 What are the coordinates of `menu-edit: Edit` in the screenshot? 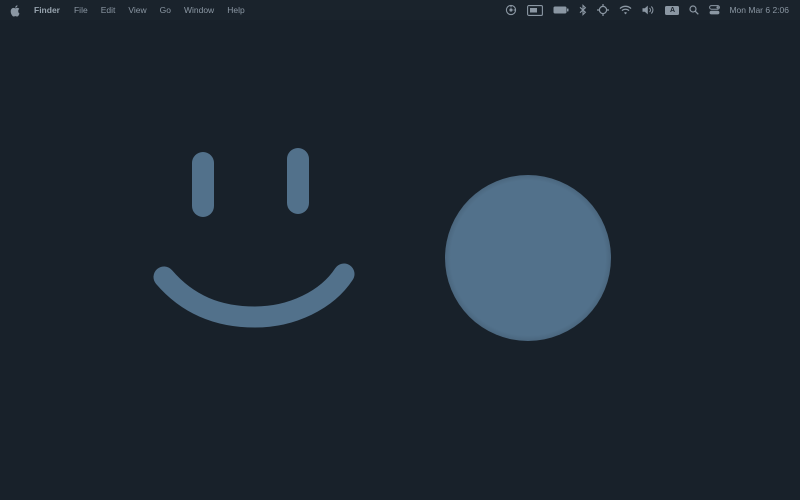 It's located at (108, 10).